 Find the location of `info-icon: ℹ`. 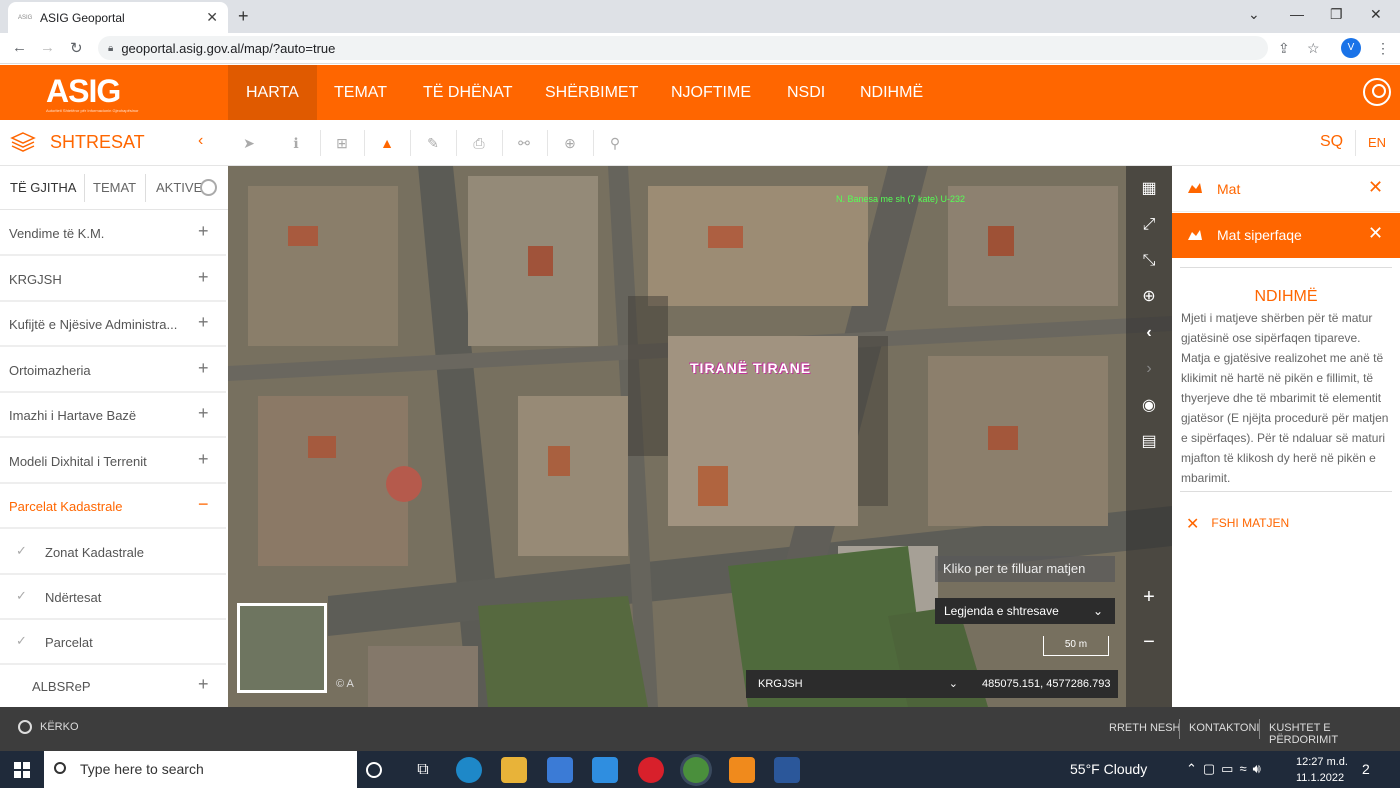

info-icon: ℹ is located at coordinates (296, 143).